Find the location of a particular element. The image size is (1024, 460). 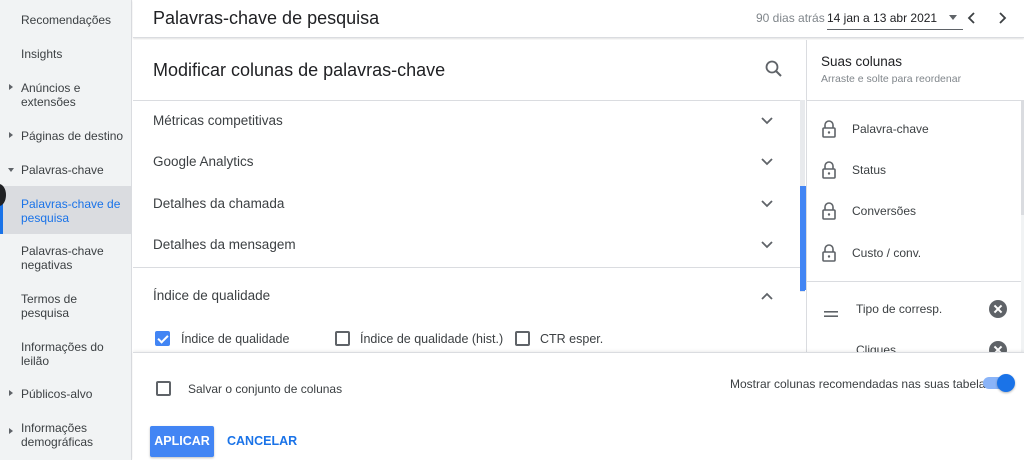

chevron-left-icon is located at coordinates (972, 18).